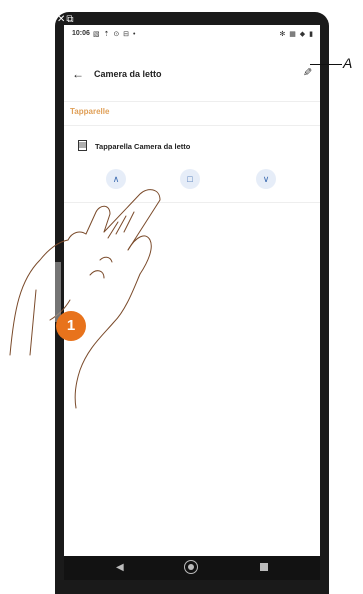 Image resolution: width=363 pixels, height=594 pixels. I want to click on notification-icons: ▧ ⇡ ⊙ ⊟ •, so click(115, 34).